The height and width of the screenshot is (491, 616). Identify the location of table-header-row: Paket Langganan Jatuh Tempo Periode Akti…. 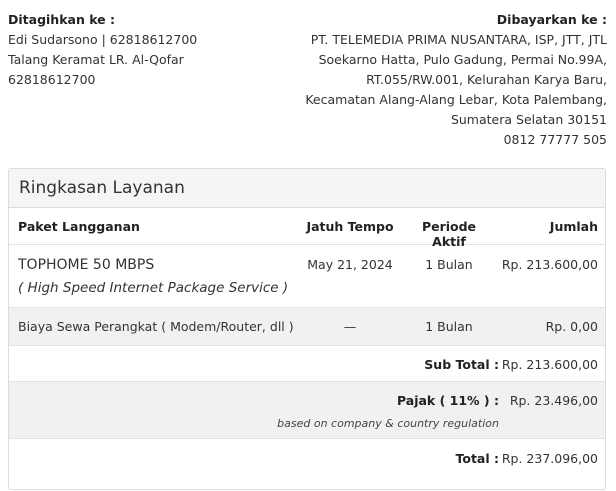
(307, 228).